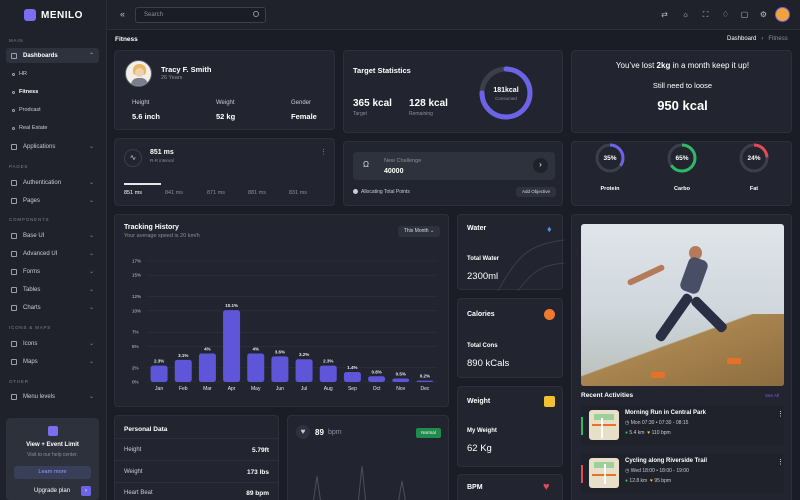  I want to click on allocating-label: Allocating Total Points, so click(385, 192).